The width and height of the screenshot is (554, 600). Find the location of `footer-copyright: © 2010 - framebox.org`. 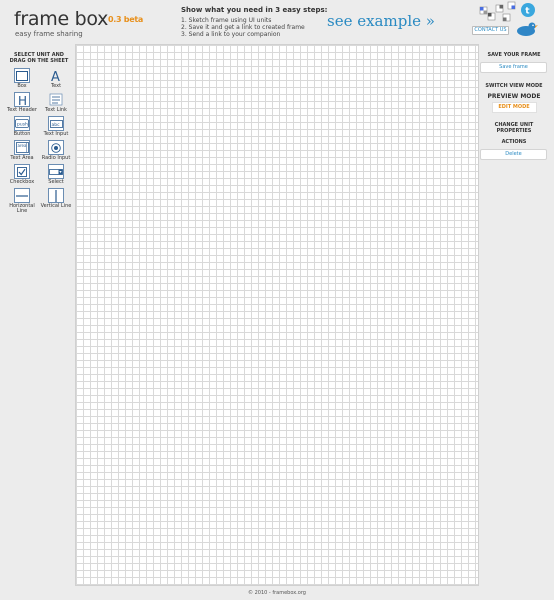

footer-copyright: © 2010 - framebox.org is located at coordinates (277, 593).